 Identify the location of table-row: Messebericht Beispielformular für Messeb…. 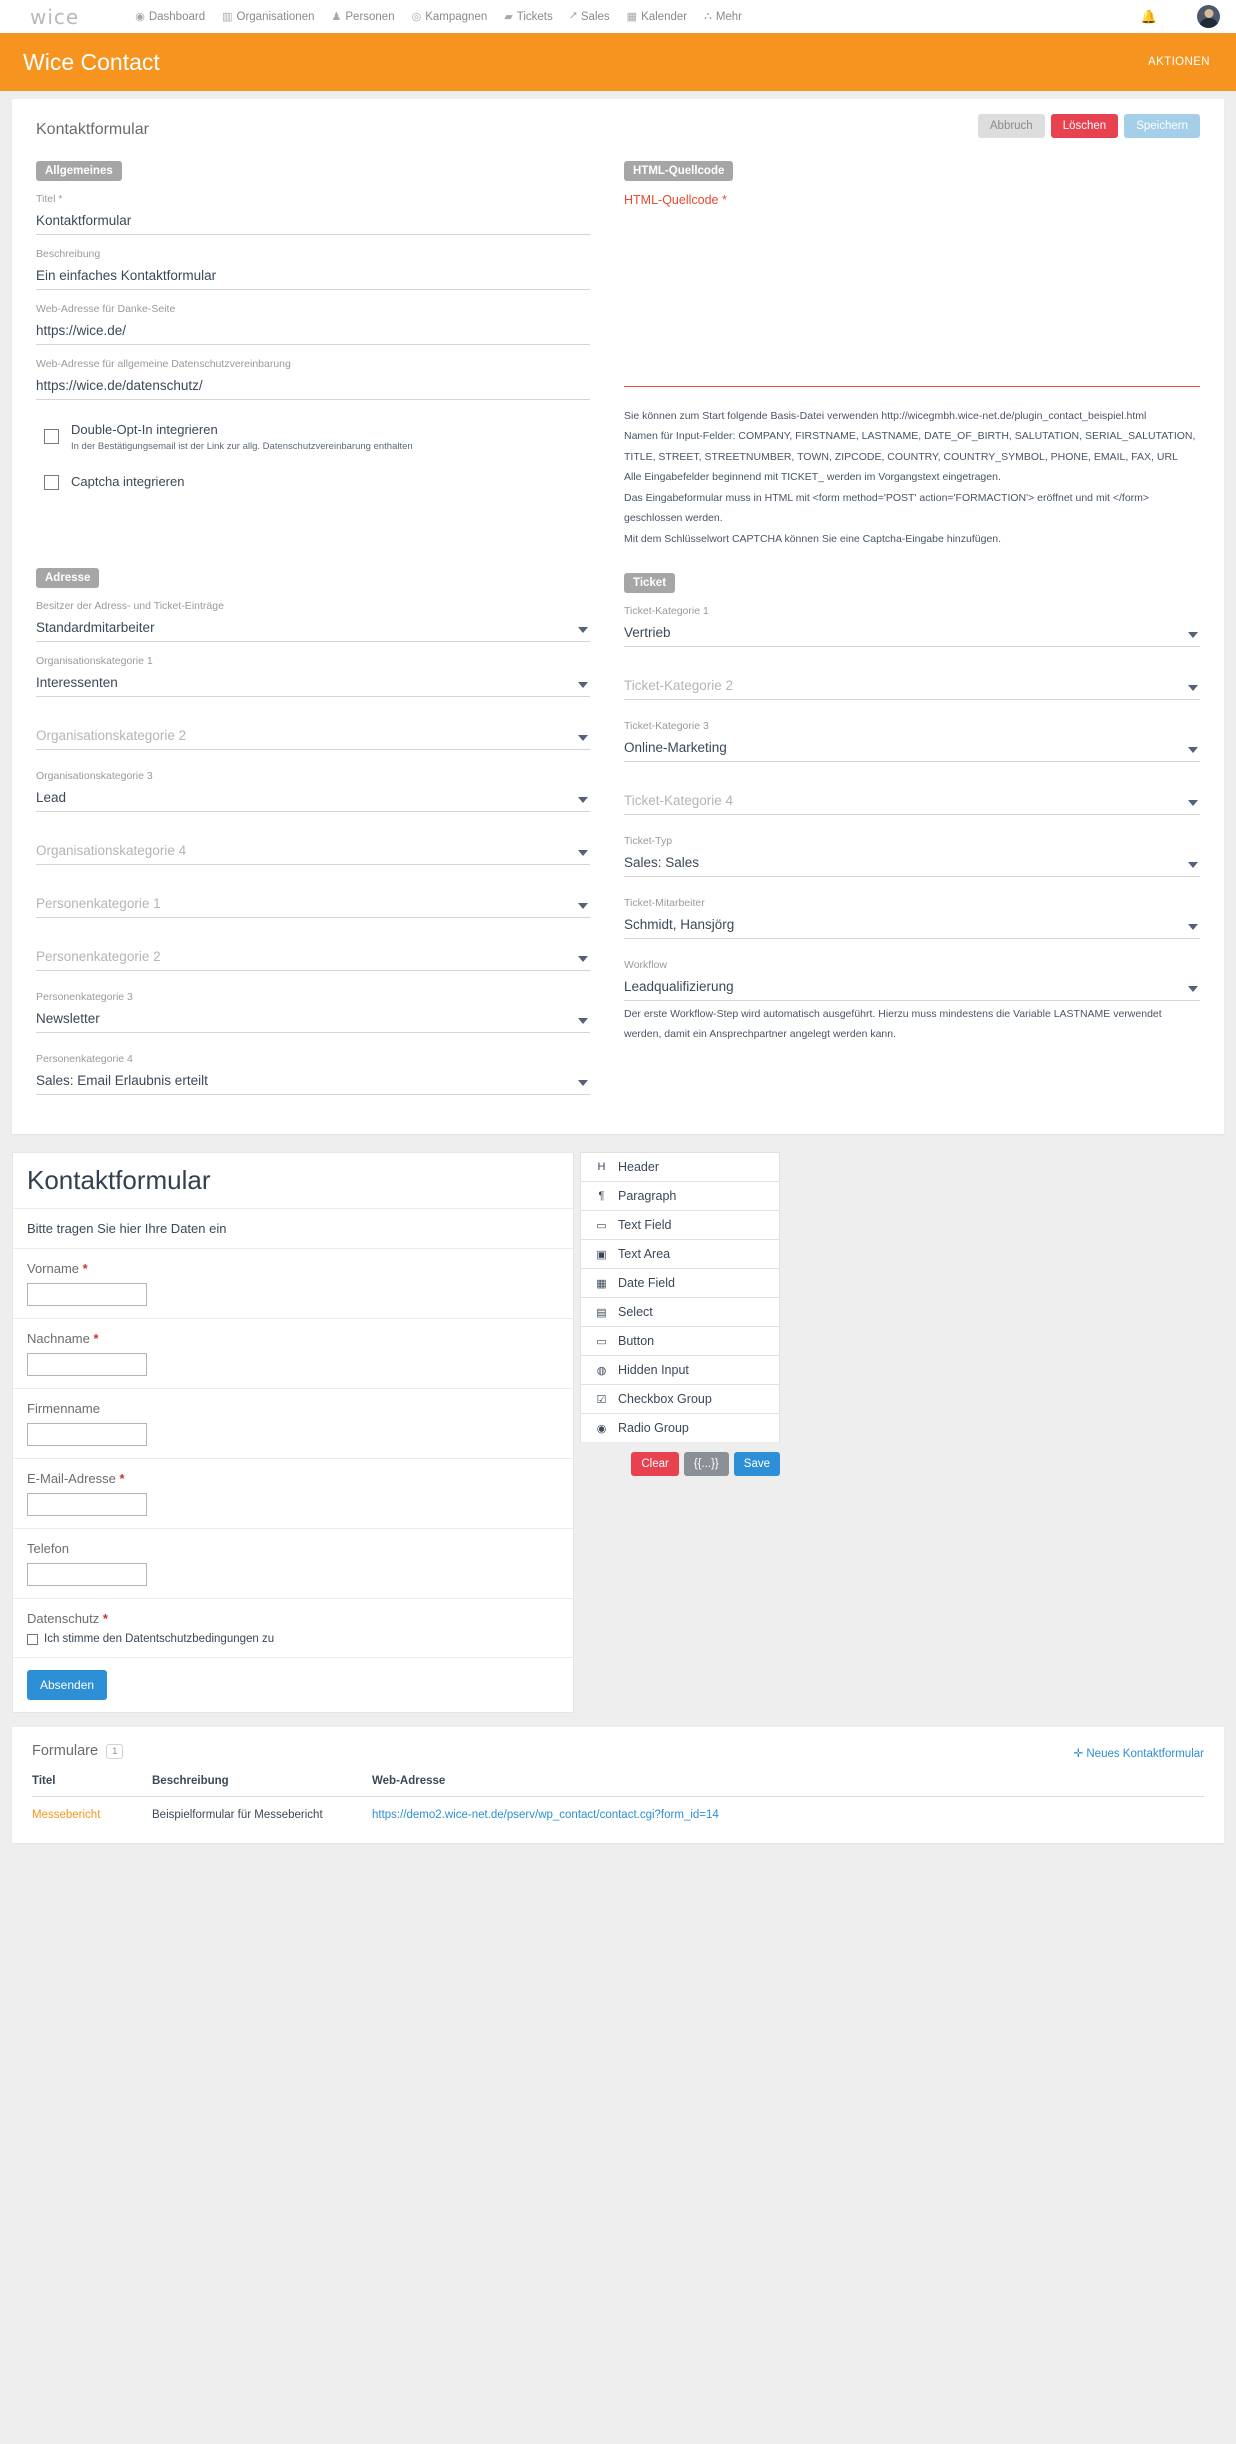
(618, 1809).